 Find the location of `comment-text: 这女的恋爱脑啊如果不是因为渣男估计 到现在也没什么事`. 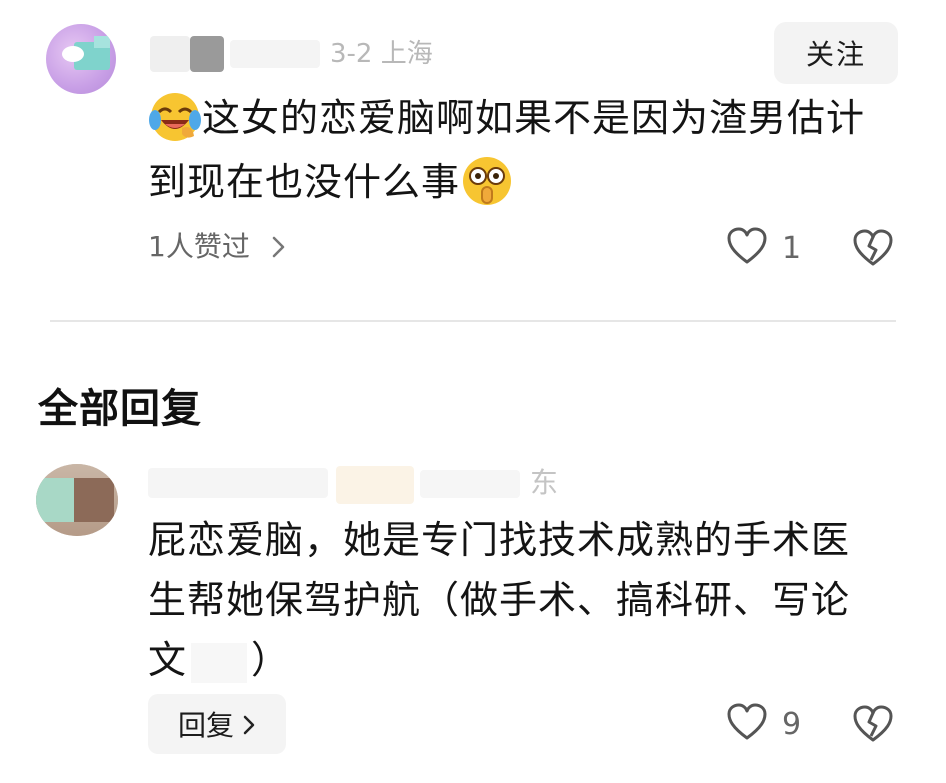

comment-text: 这女的恋爱脑啊如果不是因为渣男估计 到现在也没什么事 is located at coordinates (528, 150).